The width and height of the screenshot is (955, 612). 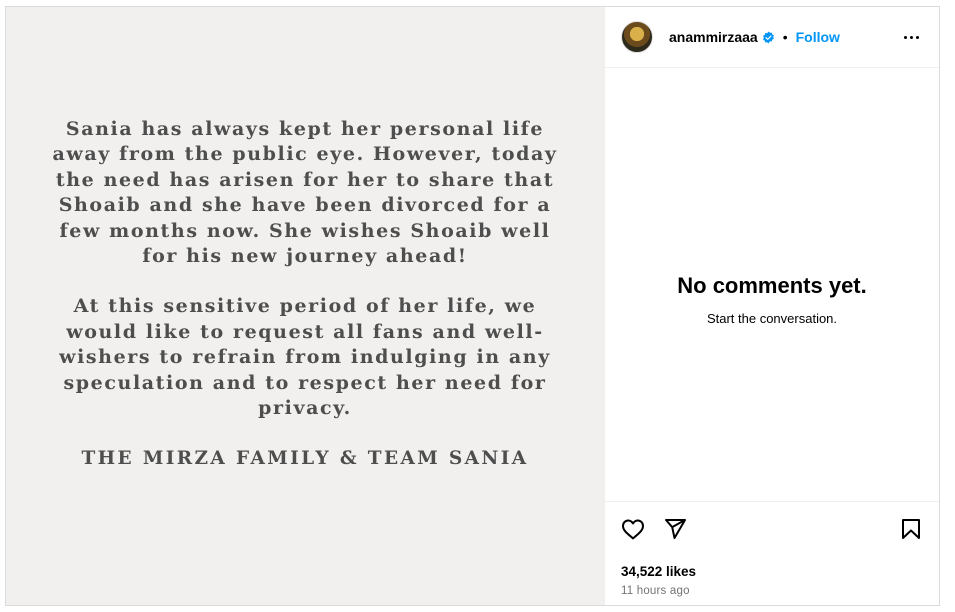 I want to click on bookmark-icon, so click(x=911, y=529).